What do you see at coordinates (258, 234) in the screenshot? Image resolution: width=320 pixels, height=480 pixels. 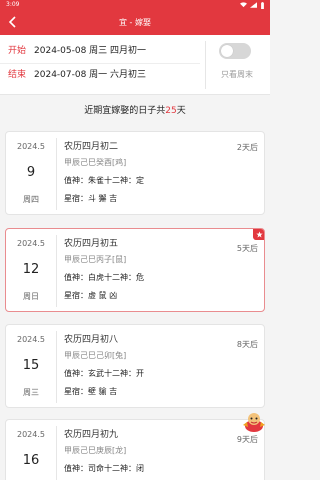 I see `bookmark-icon` at bounding box center [258, 234].